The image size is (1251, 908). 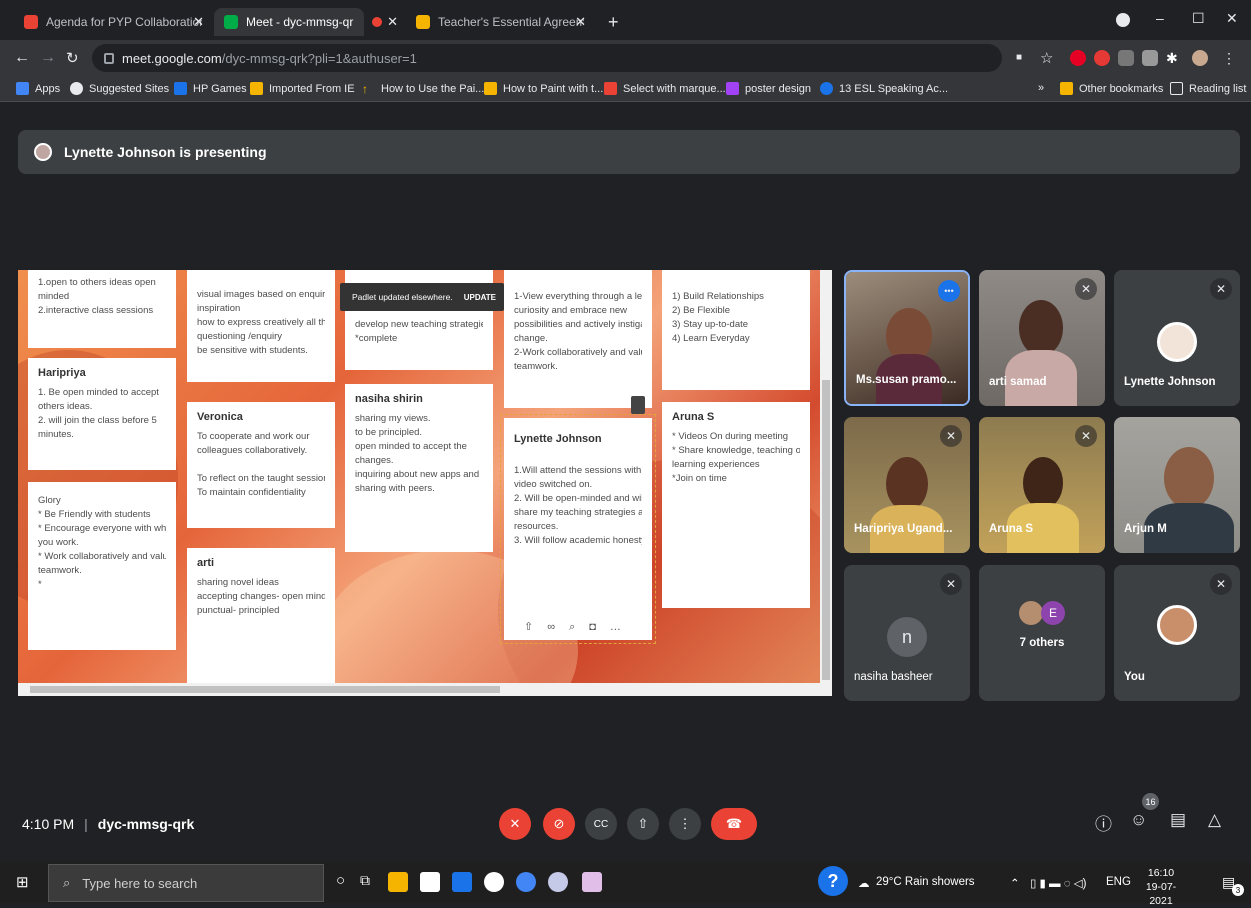 I want to click on windows-start-icon: ⊞, so click(x=22, y=882).